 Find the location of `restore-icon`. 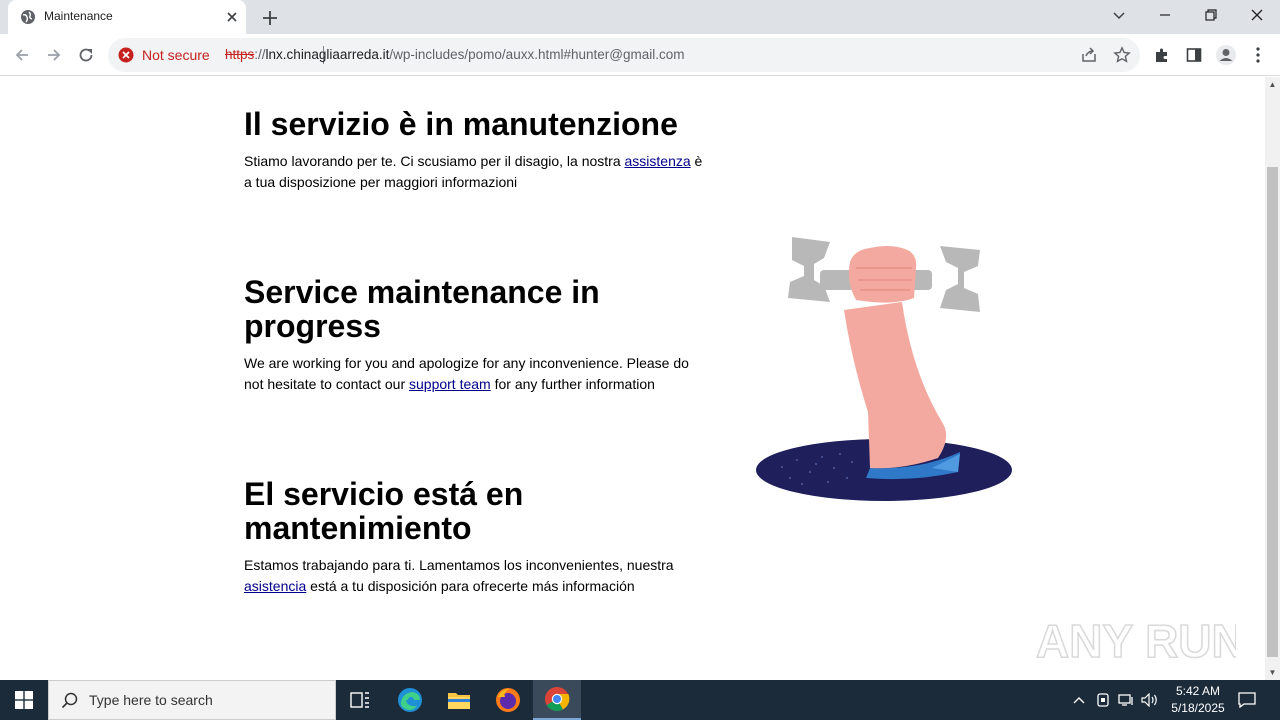

restore-icon is located at coordinates (1211, 15).